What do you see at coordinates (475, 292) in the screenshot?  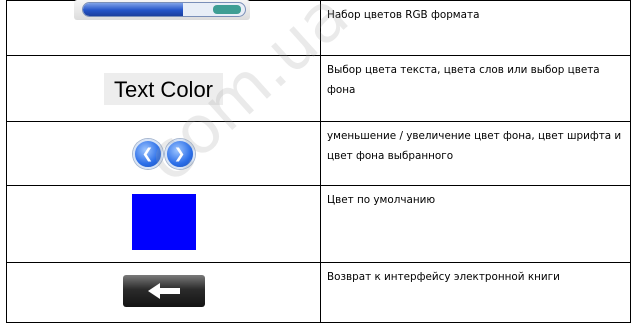 I see `description-cell: Возврат к интерфейсу электронной книги` at bounding box center [475, 292].